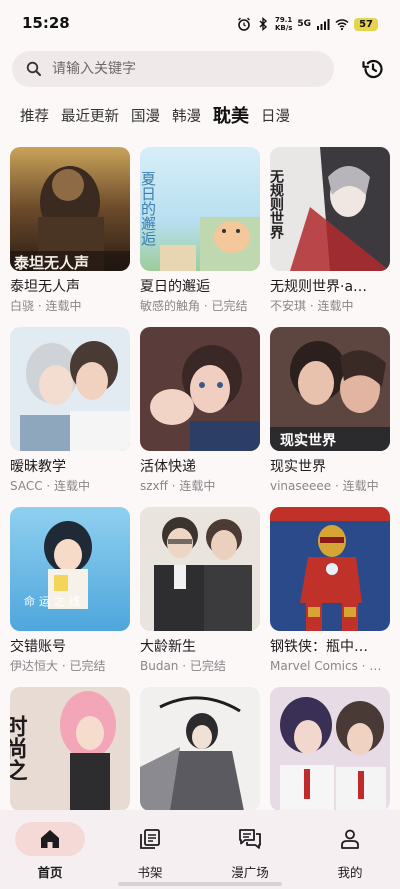 The image size is (400, 889). I want to click on comic-card: 现实世界 现实世界 vinaseeee · 连载中, so click(330, 411).